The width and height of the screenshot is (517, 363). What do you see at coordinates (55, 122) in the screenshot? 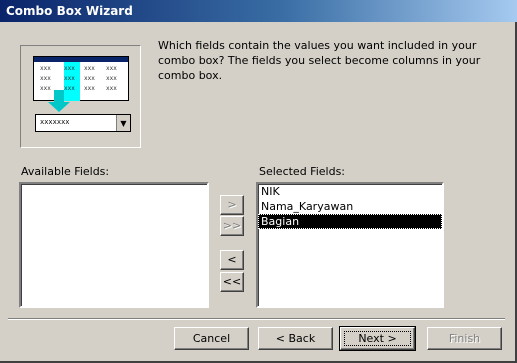
I see `mini-combo-text: xxxxxxx` at bounding box center [55, 122].